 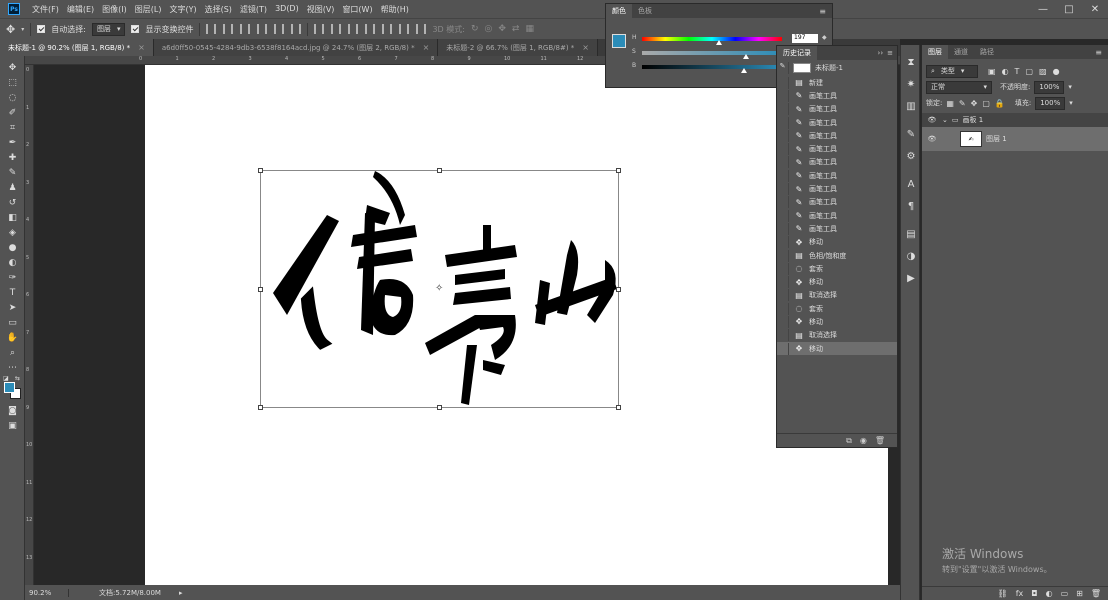 What do you see at coordinates (321, 9) in the screenshot?
I see `menu-item: 视图(V)` at bounding box center [321, 9].